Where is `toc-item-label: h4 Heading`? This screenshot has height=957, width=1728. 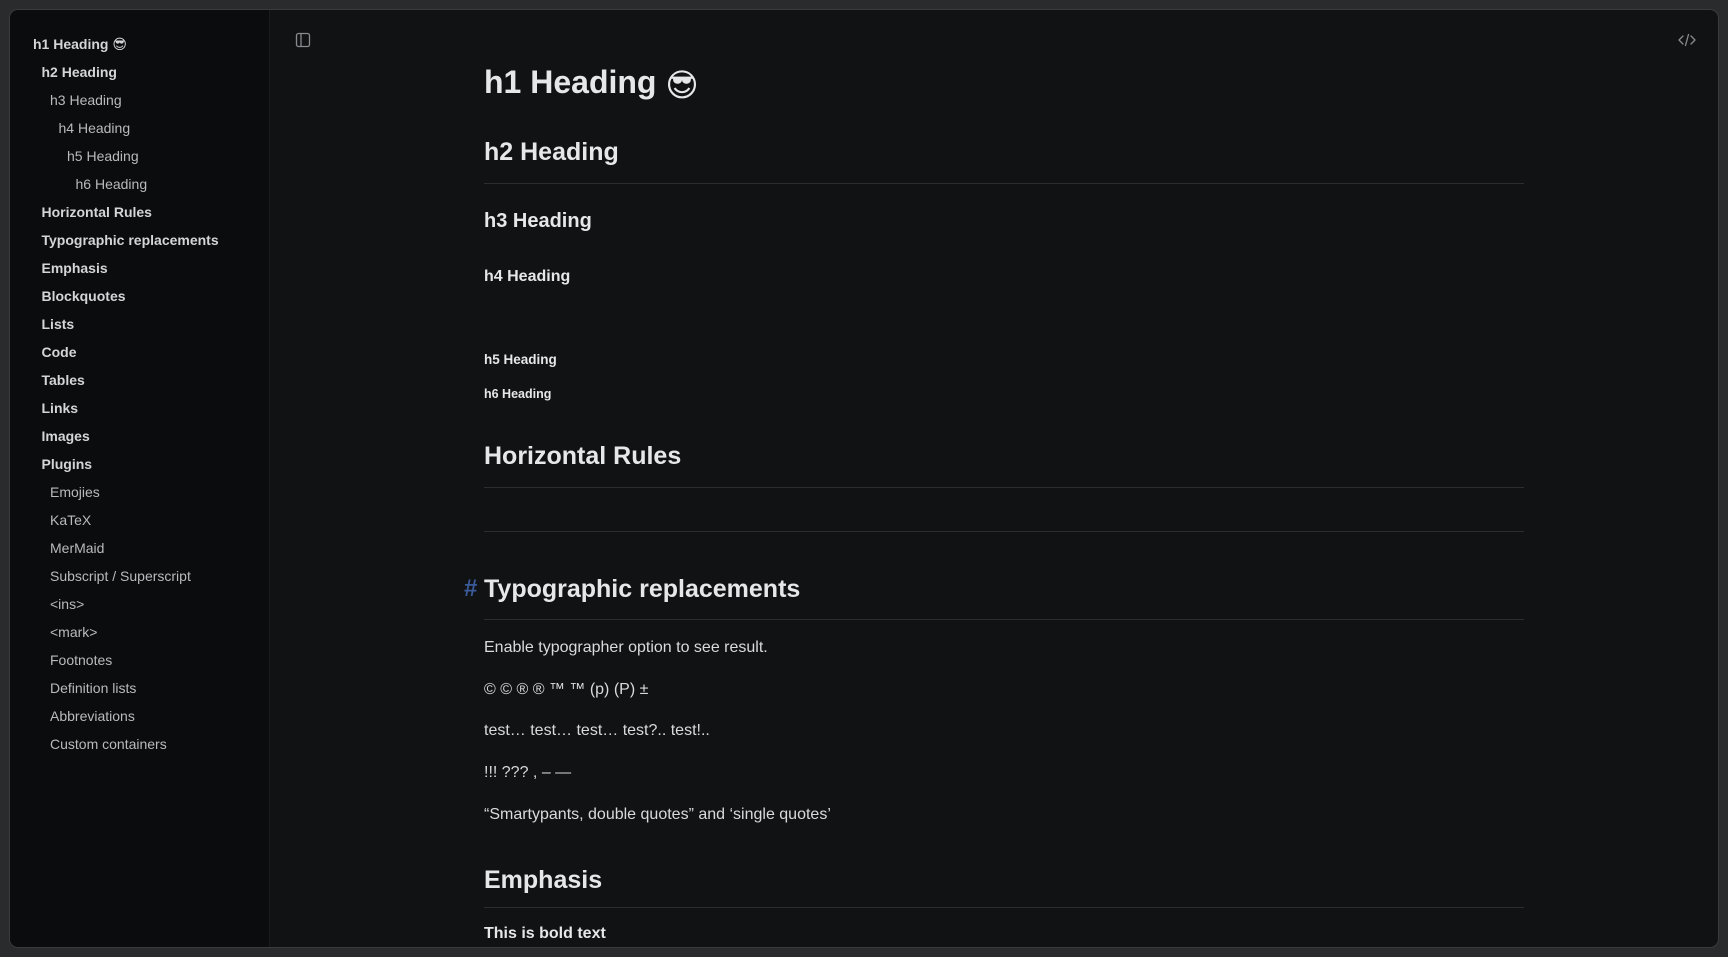
toc-item-label: h4 Heading is located at coordinates (94, 128).